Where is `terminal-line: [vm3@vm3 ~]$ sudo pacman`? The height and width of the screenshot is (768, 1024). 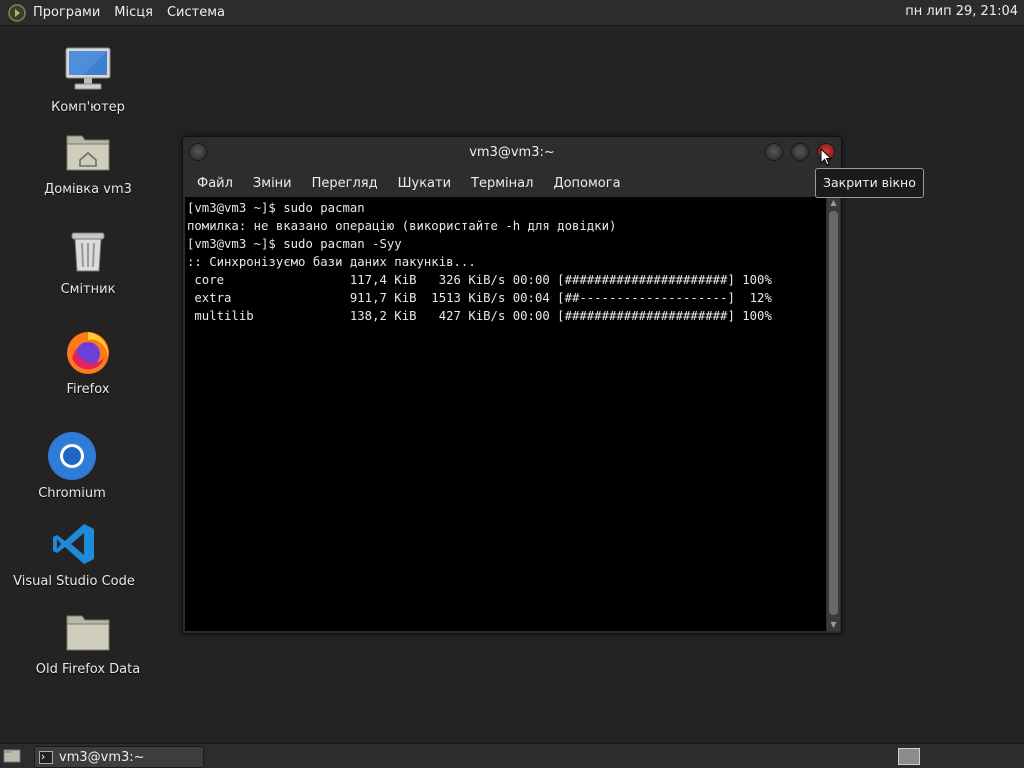
terminal-line: [vm3@vm3 ~]$ sudo pacman is located at coordinates (276, 208).